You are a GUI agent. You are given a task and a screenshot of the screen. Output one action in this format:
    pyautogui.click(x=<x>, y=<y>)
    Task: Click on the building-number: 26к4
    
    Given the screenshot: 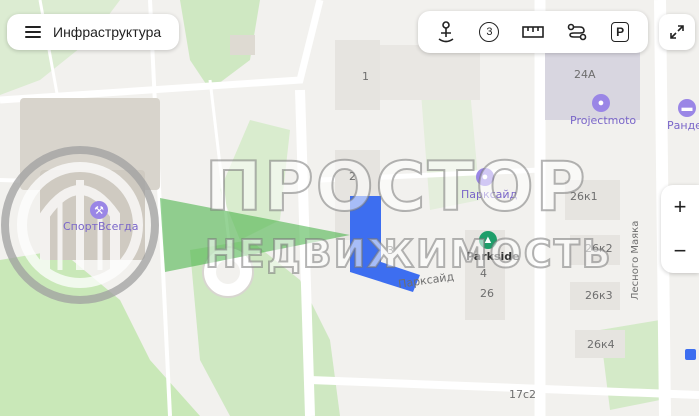 What is the action you would take?
    pyautogui.click(x=601, y=344)
    